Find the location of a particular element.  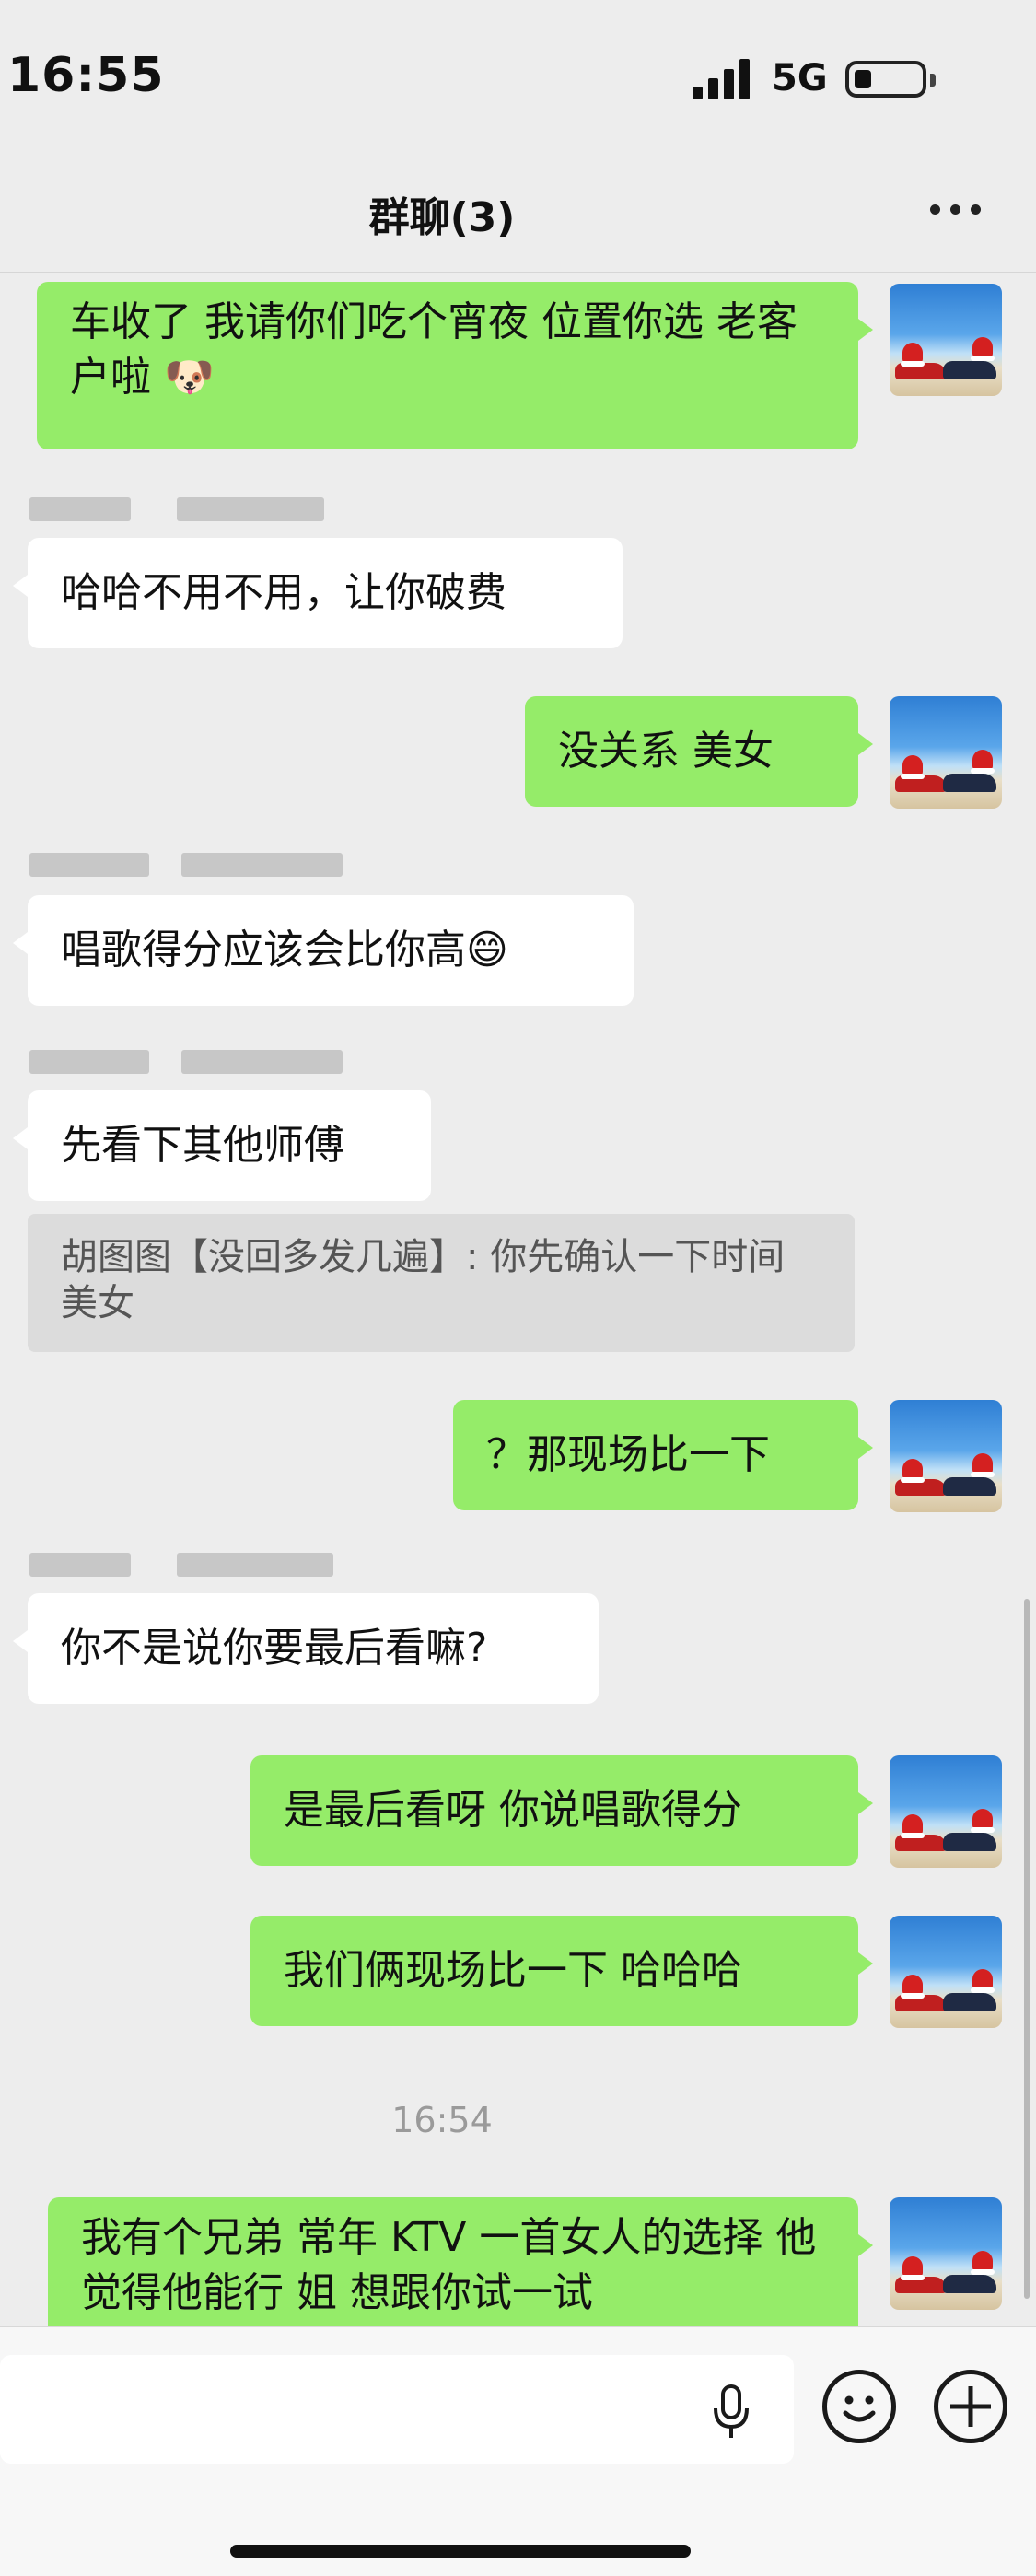

message-bubble-outgoing: 没关系 美女 is located at coordinates (699, 751).